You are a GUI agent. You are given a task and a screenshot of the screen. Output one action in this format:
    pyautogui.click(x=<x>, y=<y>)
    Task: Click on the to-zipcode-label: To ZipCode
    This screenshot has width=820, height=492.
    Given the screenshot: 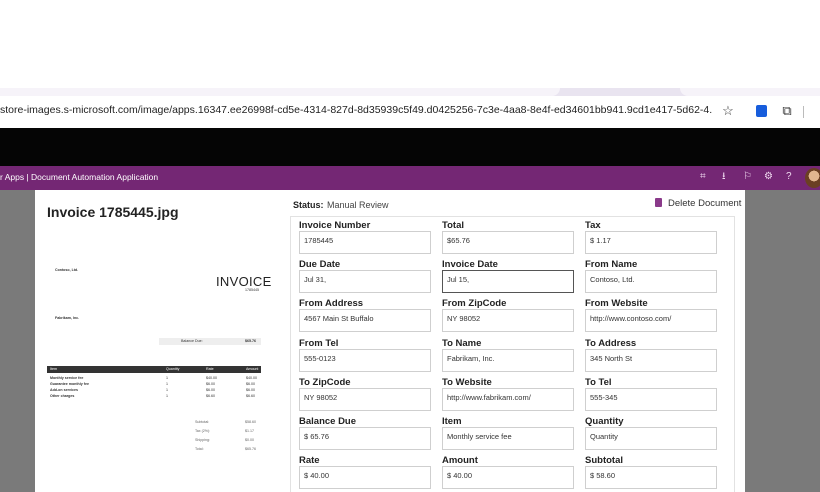 What is the action you would take?
    pyautogui.click(x=325, y=382)
    